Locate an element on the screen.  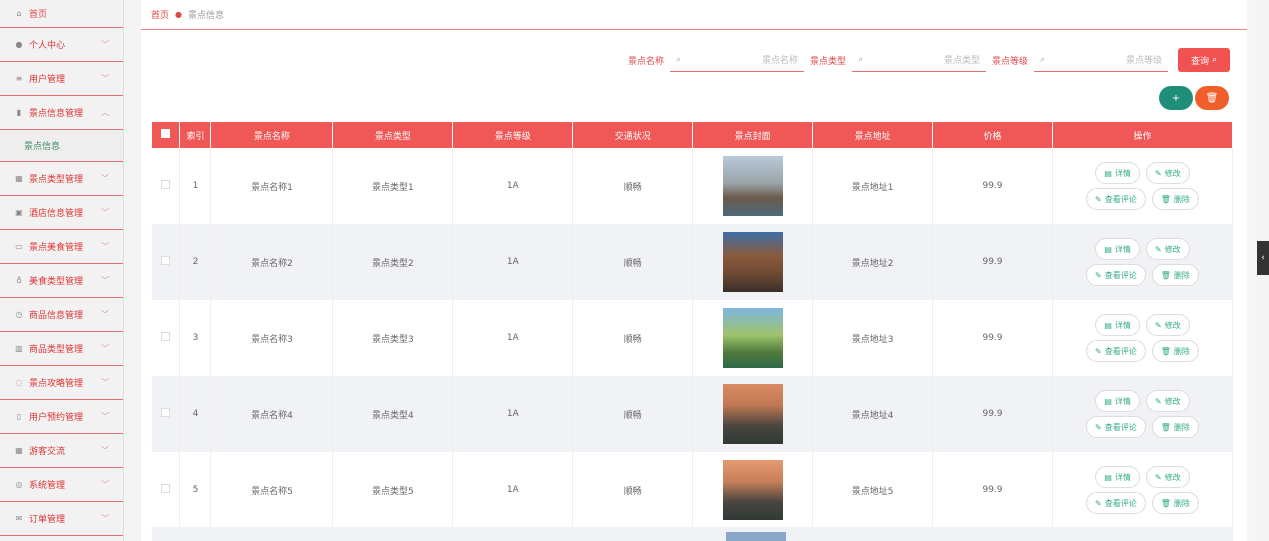
sidebar-item-8: ▥ 商品类型管理 ﹀ is located at coordinates (61, 349).